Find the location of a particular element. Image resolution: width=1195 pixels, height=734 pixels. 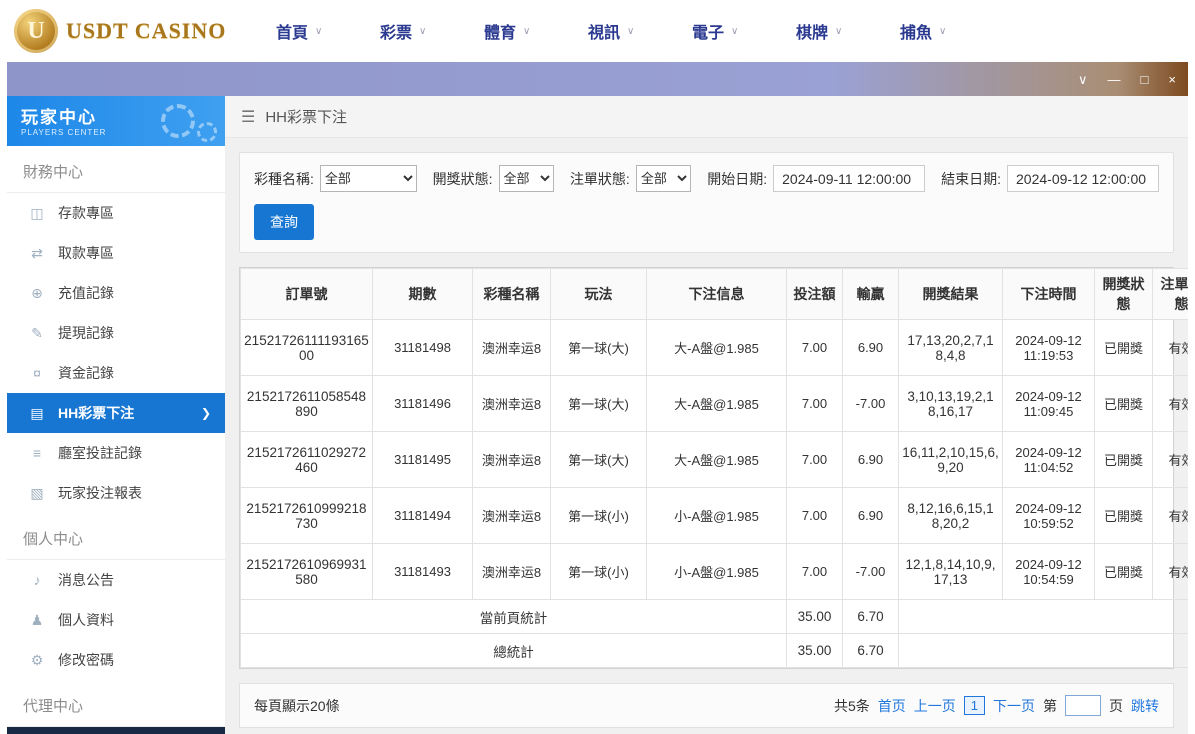

sidebar-item-個人資料: ♟個人資料❯ is located at coordinates (116, 620).